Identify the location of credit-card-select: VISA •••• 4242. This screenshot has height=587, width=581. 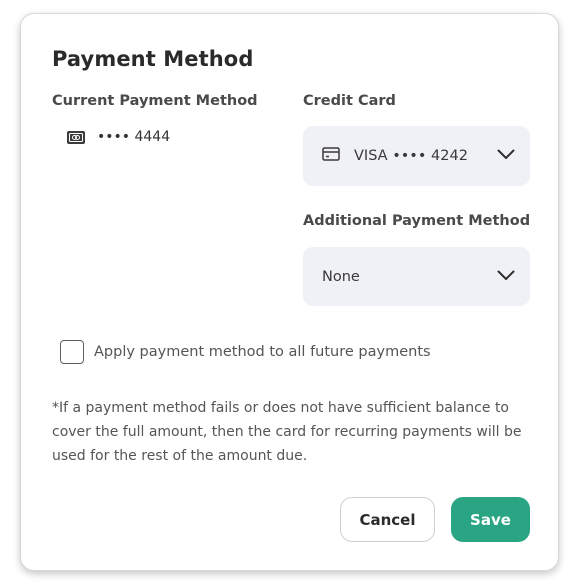
(416, 156).